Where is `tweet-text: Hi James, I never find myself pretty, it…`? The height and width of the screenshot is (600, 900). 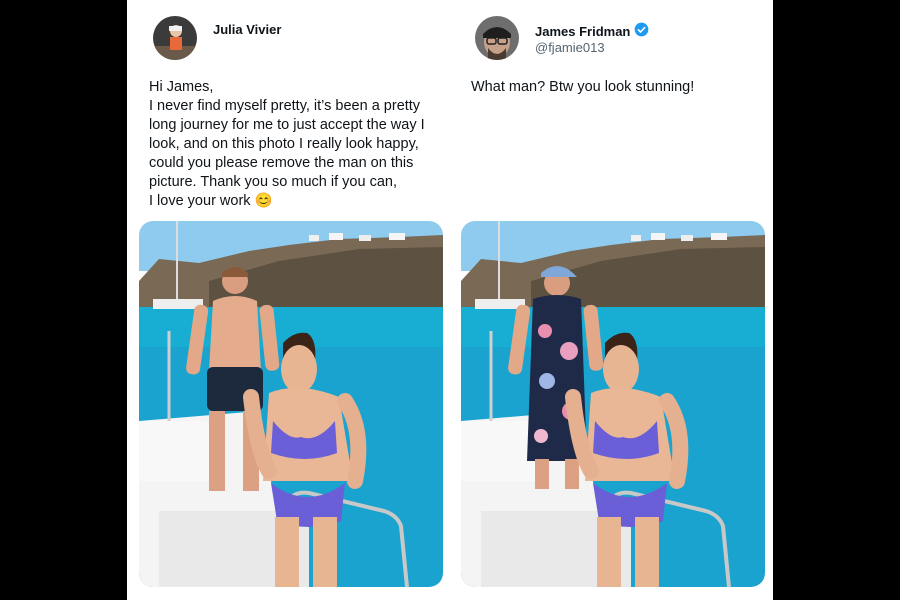 tweet-text: Hi James, I never find myself pretty, it… is located at coordinates (295, 144).